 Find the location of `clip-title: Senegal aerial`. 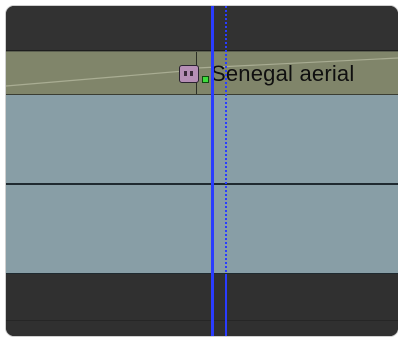

clip-title: Senegal aerial is located at coordinates (283, 73).